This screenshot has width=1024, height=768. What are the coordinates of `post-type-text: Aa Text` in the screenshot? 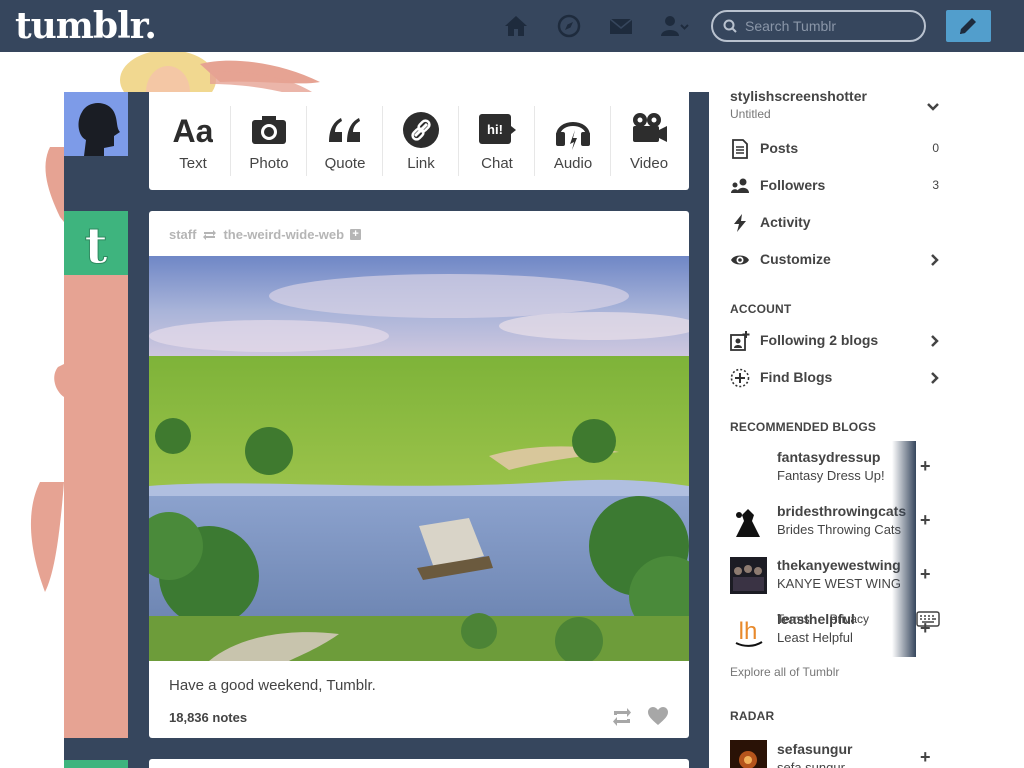 It's located at (193, 141).